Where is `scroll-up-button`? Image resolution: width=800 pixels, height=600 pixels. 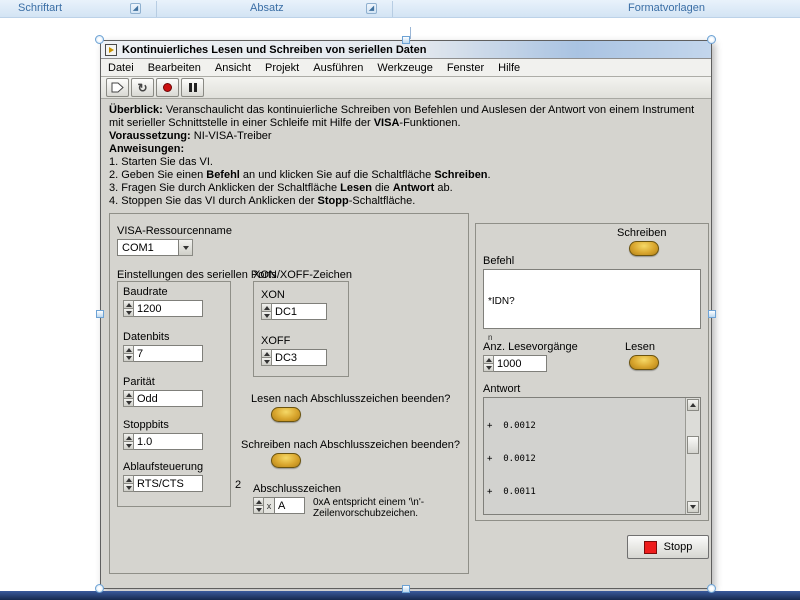 scroll-up-button is located at coordinates (693, 405).